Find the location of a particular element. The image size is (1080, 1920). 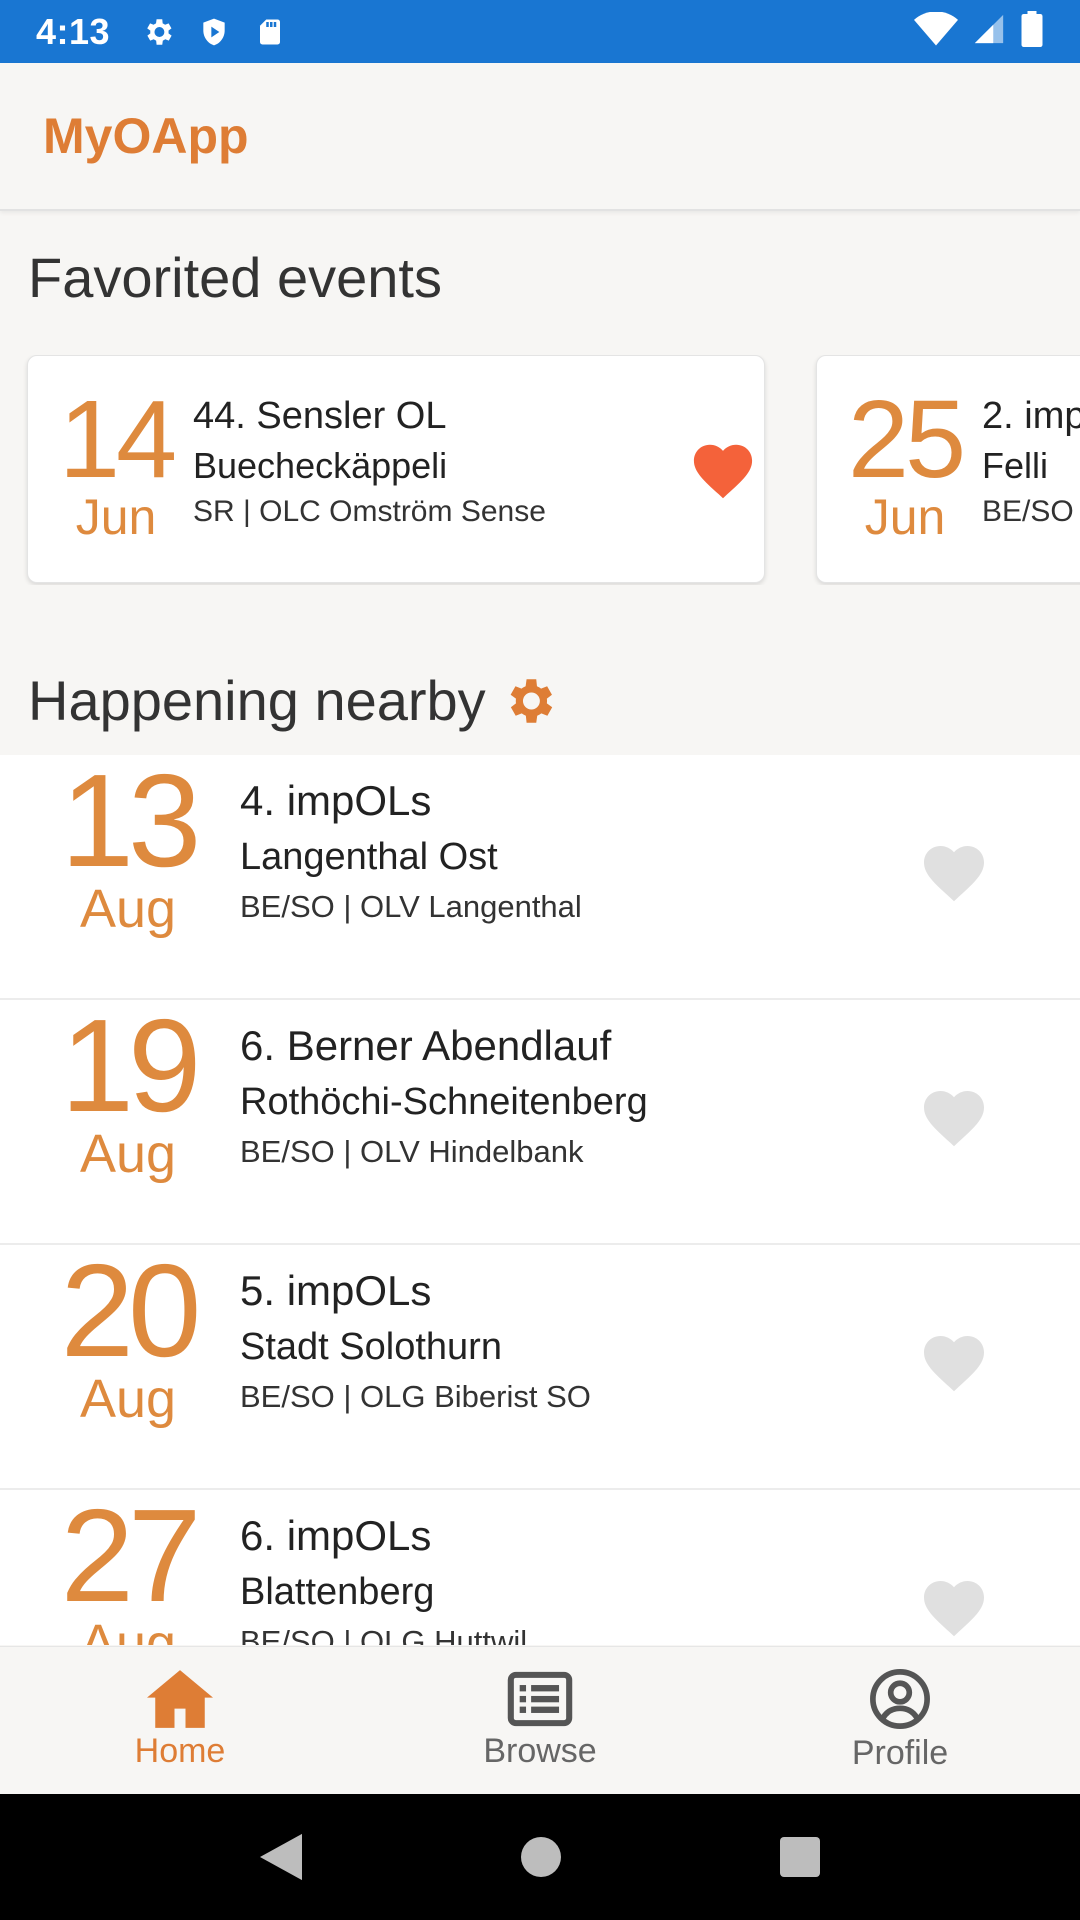

event-name: 2. impOLs is located at coordinates (1031, 416).